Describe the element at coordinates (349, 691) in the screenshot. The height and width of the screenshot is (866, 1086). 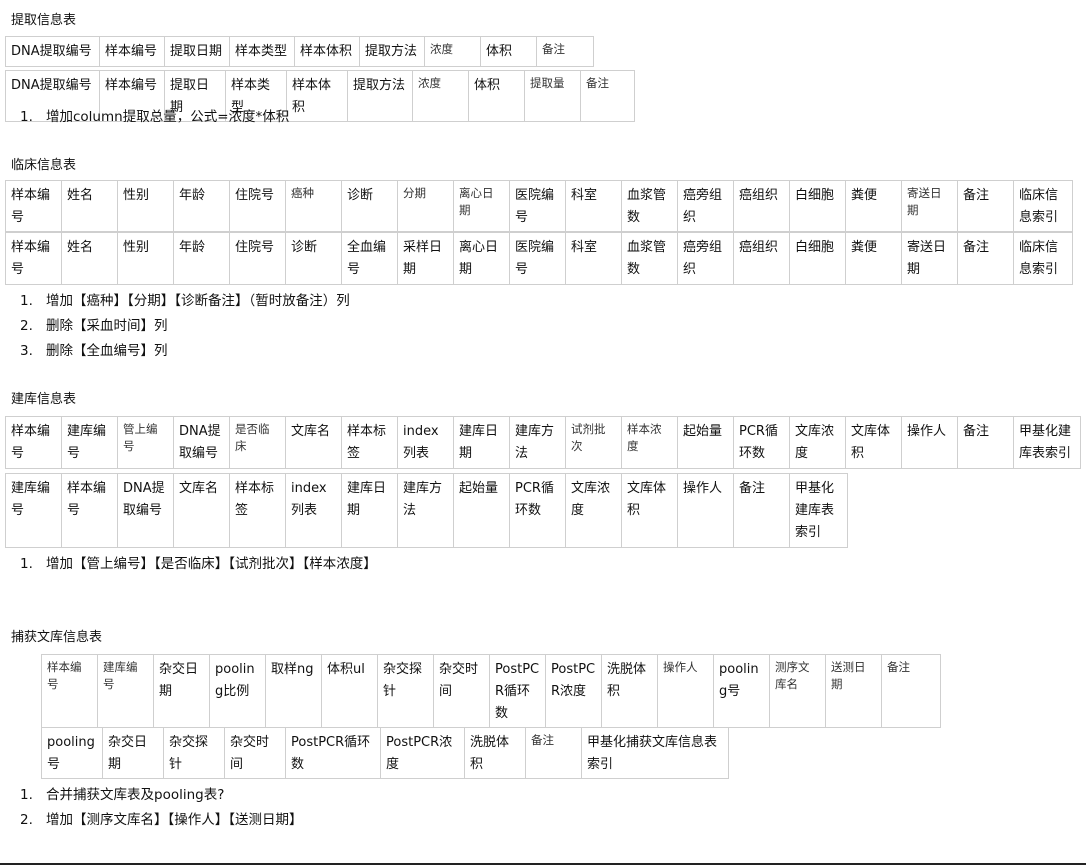
I see `table-cell: 体积ul` at that location.